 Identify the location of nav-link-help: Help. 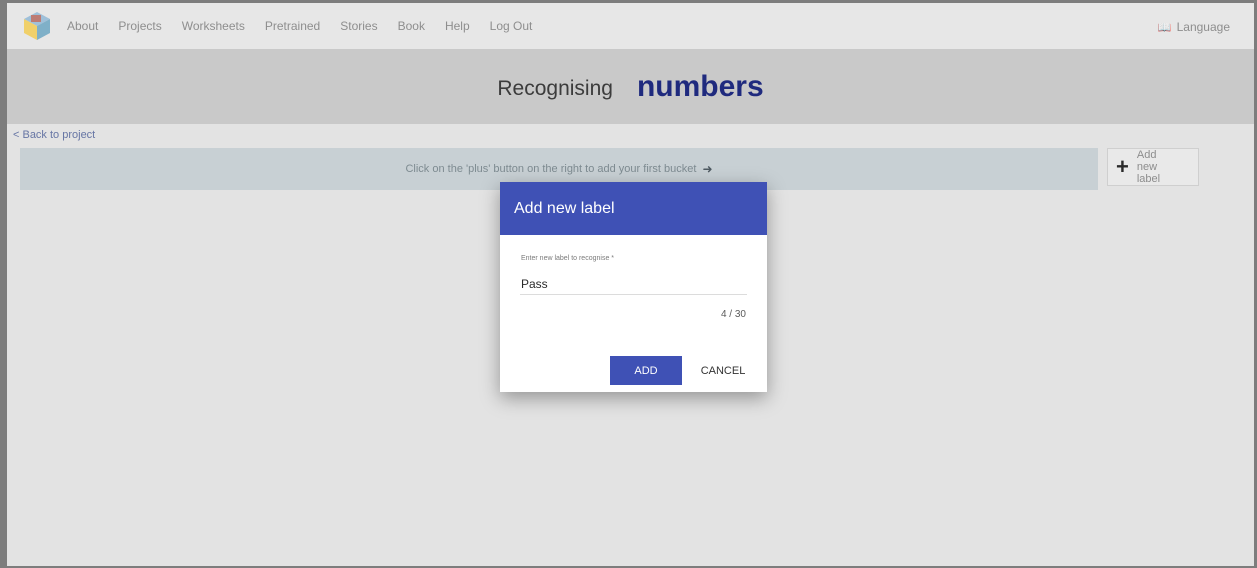
(457, 26).